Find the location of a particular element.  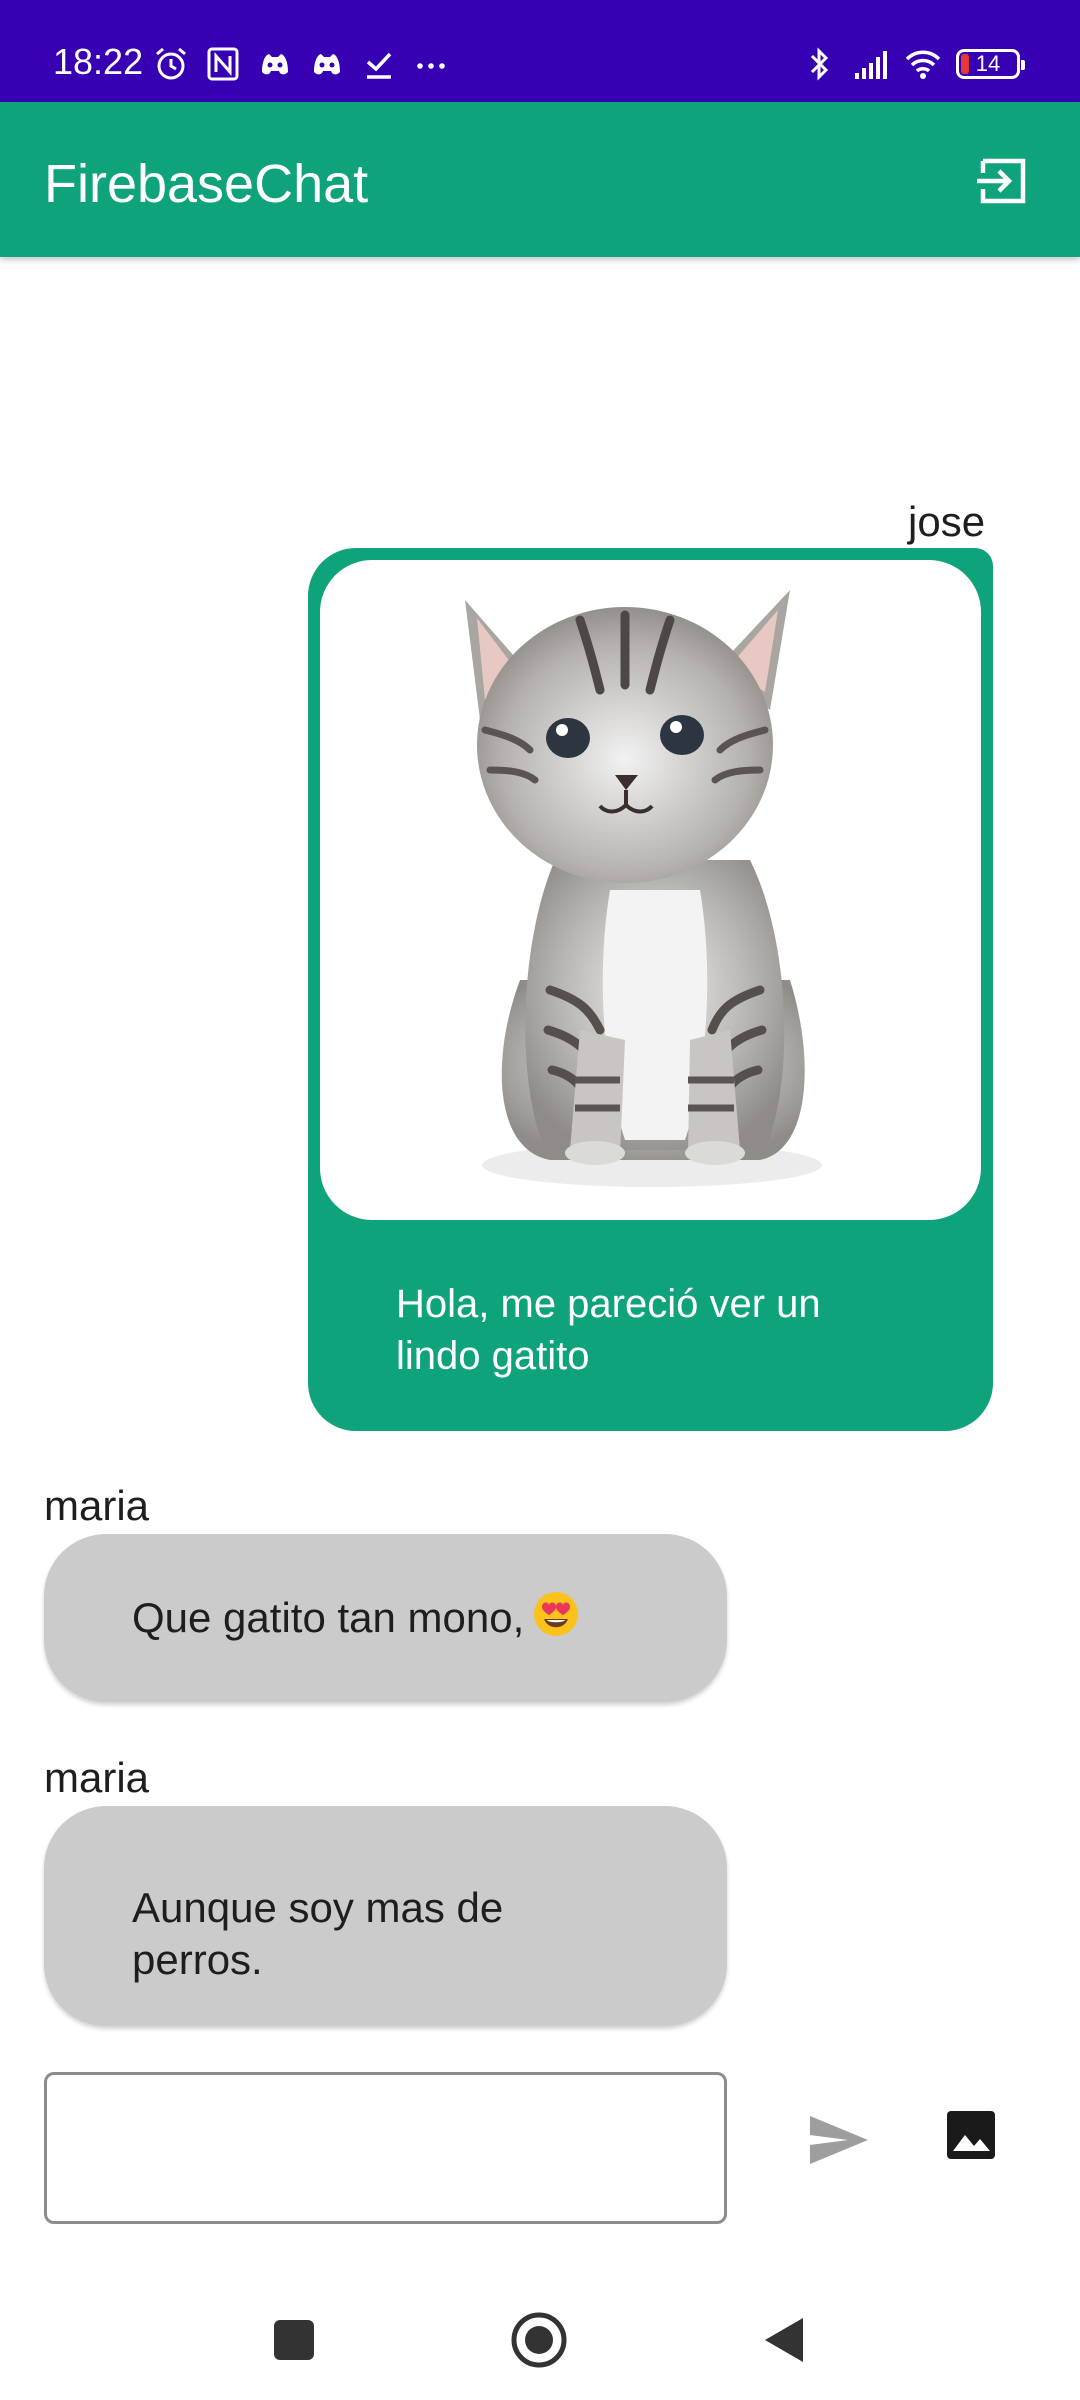

attach-image-button is located at coordinates (971, 2135).